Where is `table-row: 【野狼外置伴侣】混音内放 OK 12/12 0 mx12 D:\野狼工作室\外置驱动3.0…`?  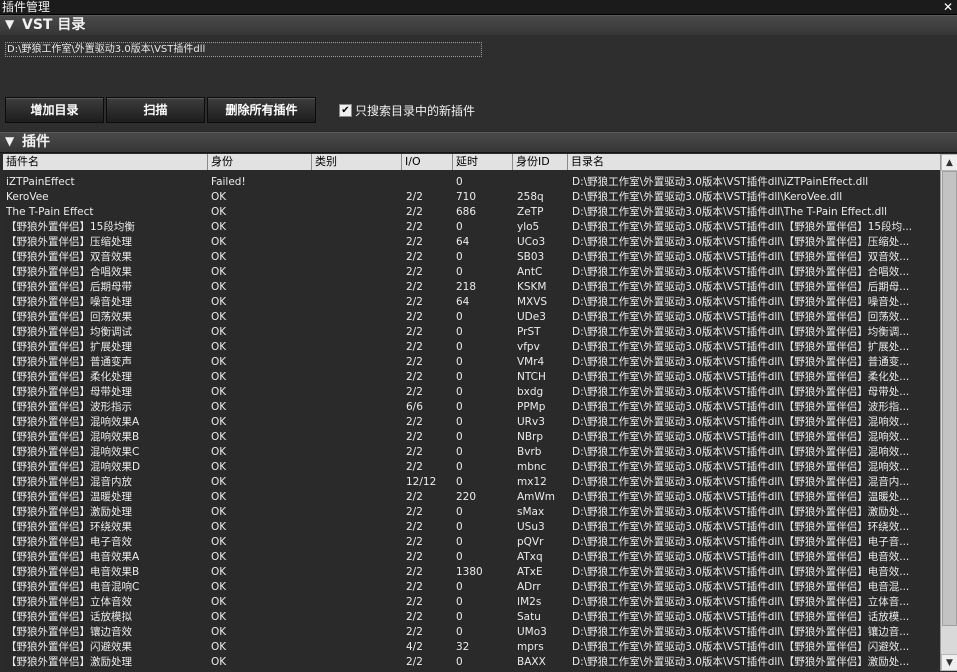
table-row: 【野狼外置伴侣】混音内放 OK 12/12 0 mx12 D:\野狼工作室\外置驱动3.0… is located at coordinates (471, 482).